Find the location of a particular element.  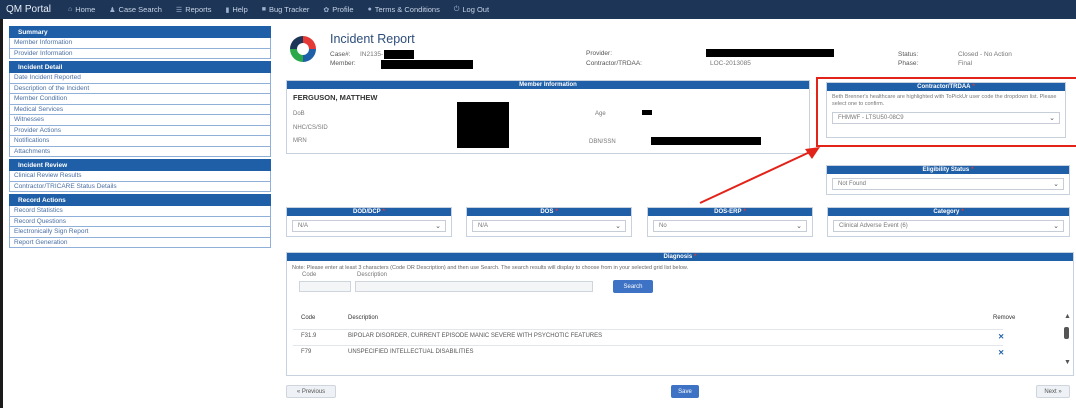

nav-item-label: Bug Tracker is located at coordinates (289, 9).